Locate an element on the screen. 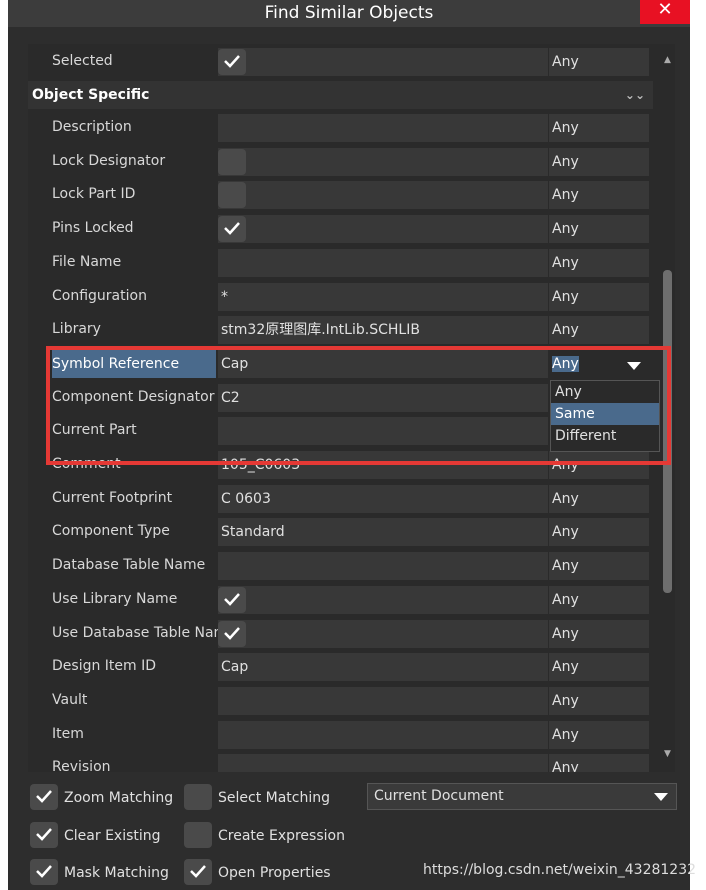 The image size is (706, 890). grid-row: Description Any is located at coordinates (340, 127).